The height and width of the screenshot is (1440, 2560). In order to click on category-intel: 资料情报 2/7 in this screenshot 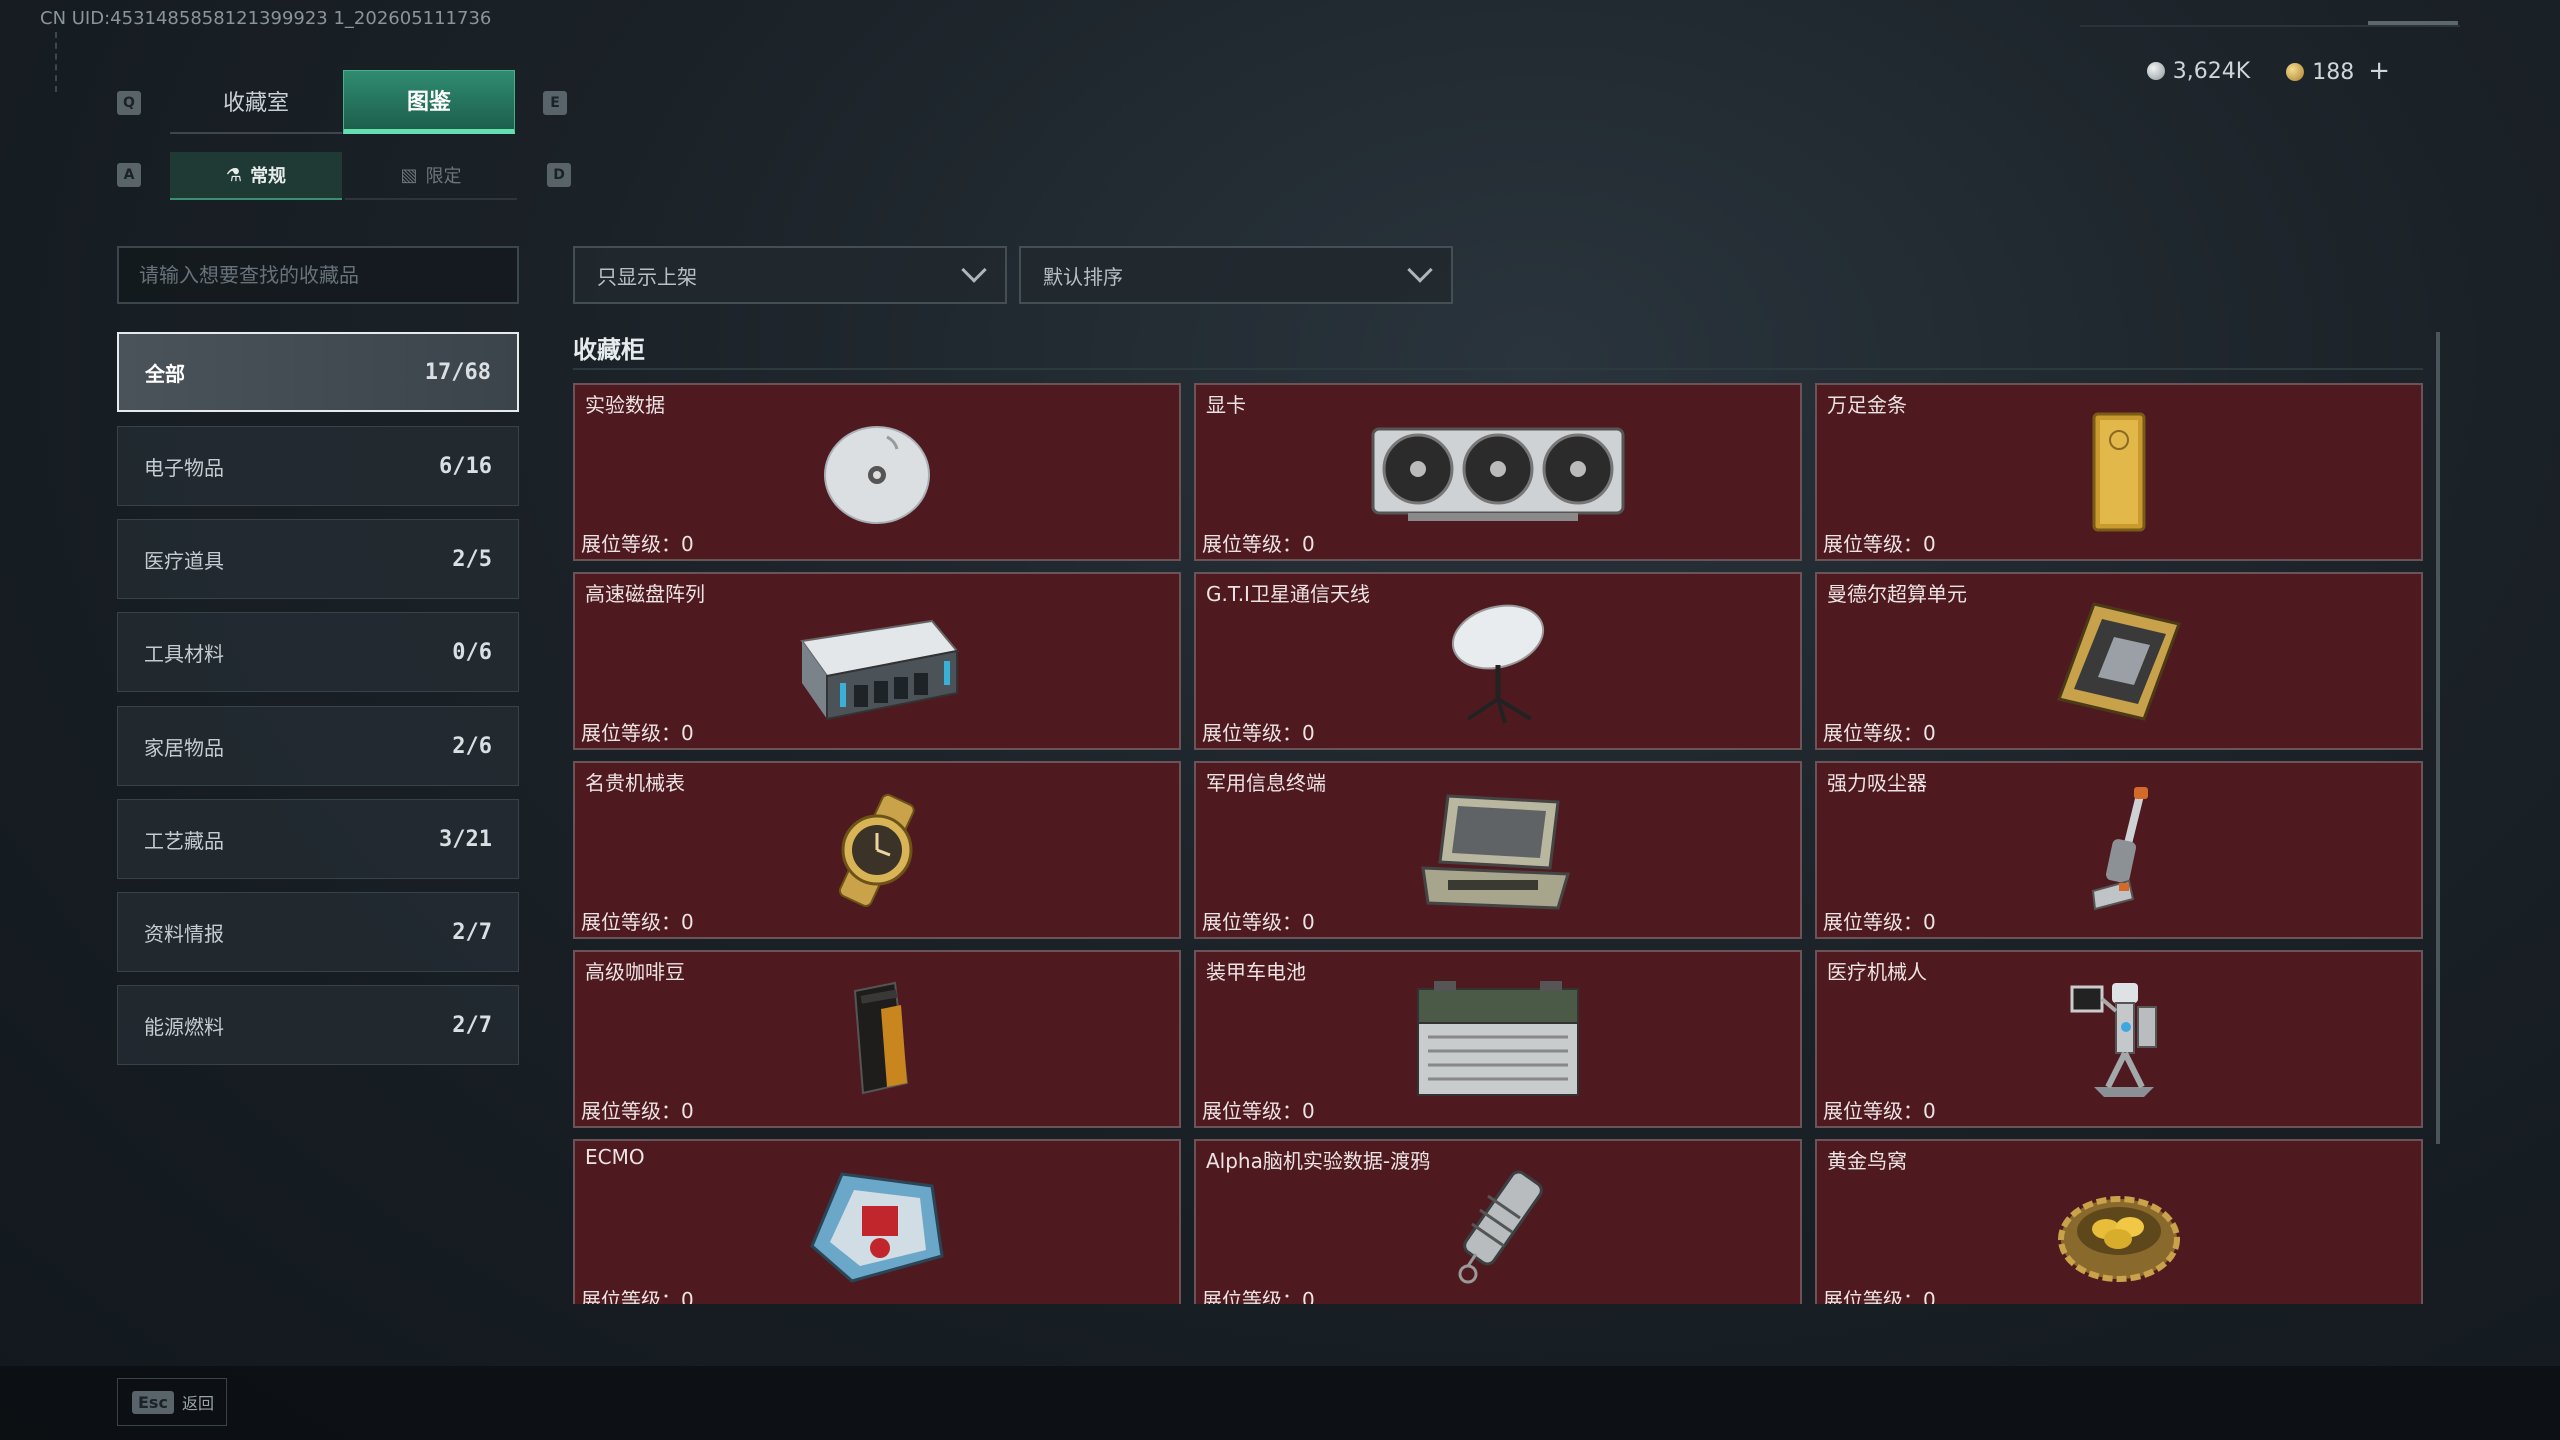, I will do `click(318, 932)`.